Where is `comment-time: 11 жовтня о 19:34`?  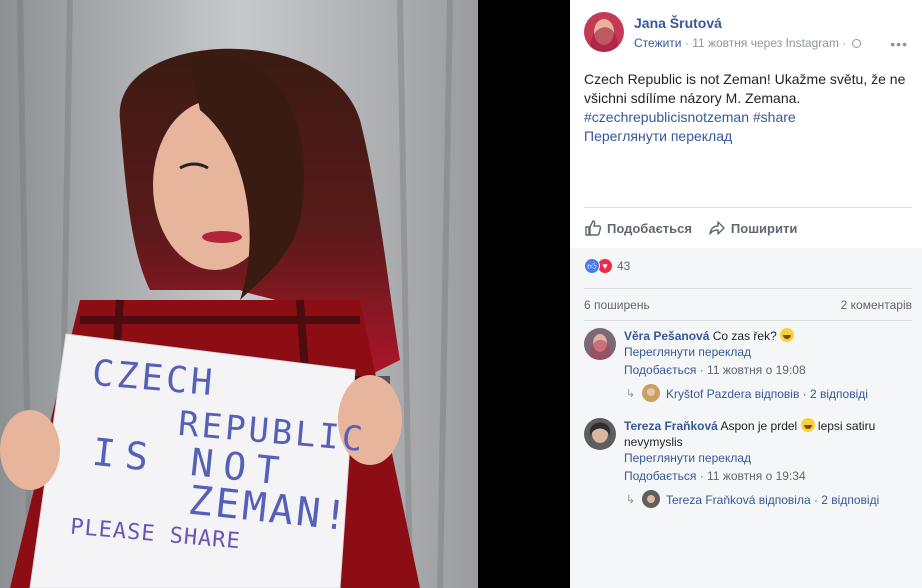
comment-time: 11 жовтня о 19:34 is located at coordinates (756, 476).